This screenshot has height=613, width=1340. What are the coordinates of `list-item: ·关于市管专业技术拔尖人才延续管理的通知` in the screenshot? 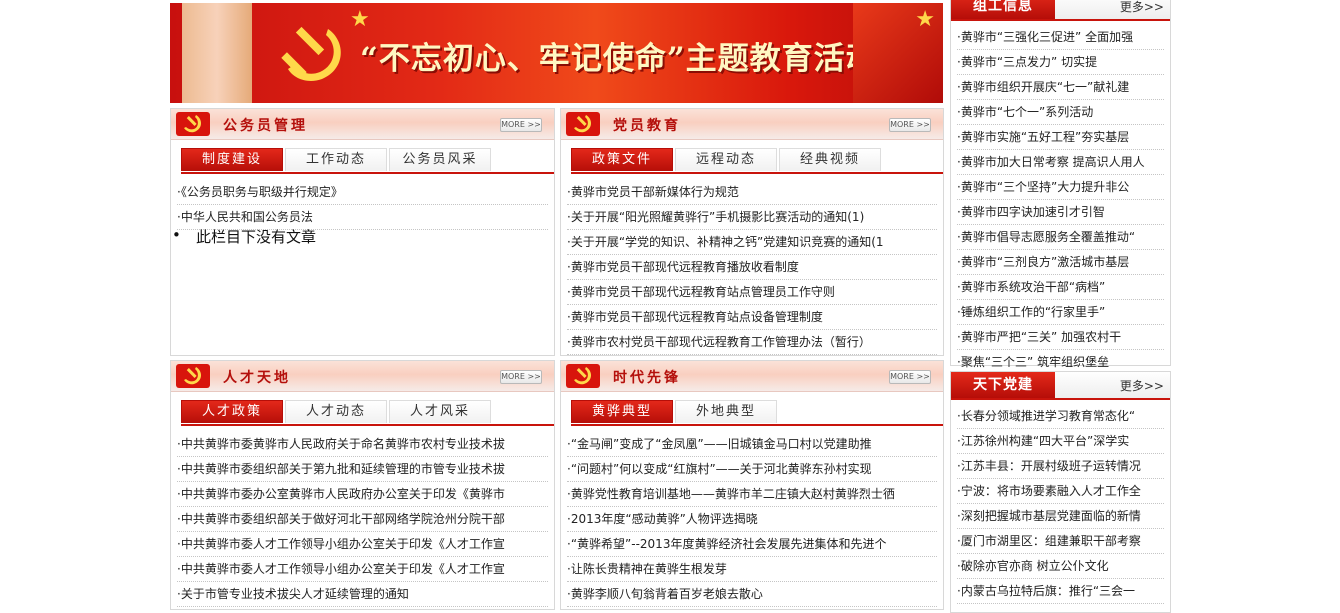 It's located at (362, 594).